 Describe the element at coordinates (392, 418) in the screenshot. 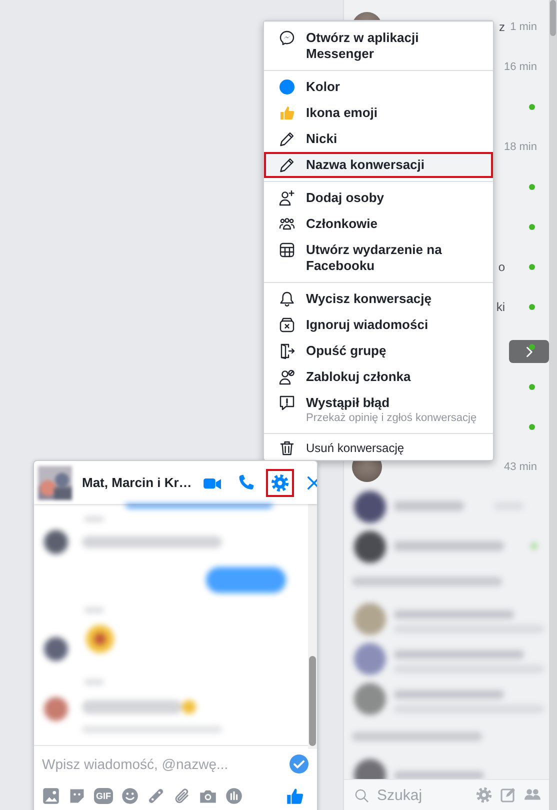

I see `menu-item-description: Przekaż opinię i zgłoś konwersację` at that location.